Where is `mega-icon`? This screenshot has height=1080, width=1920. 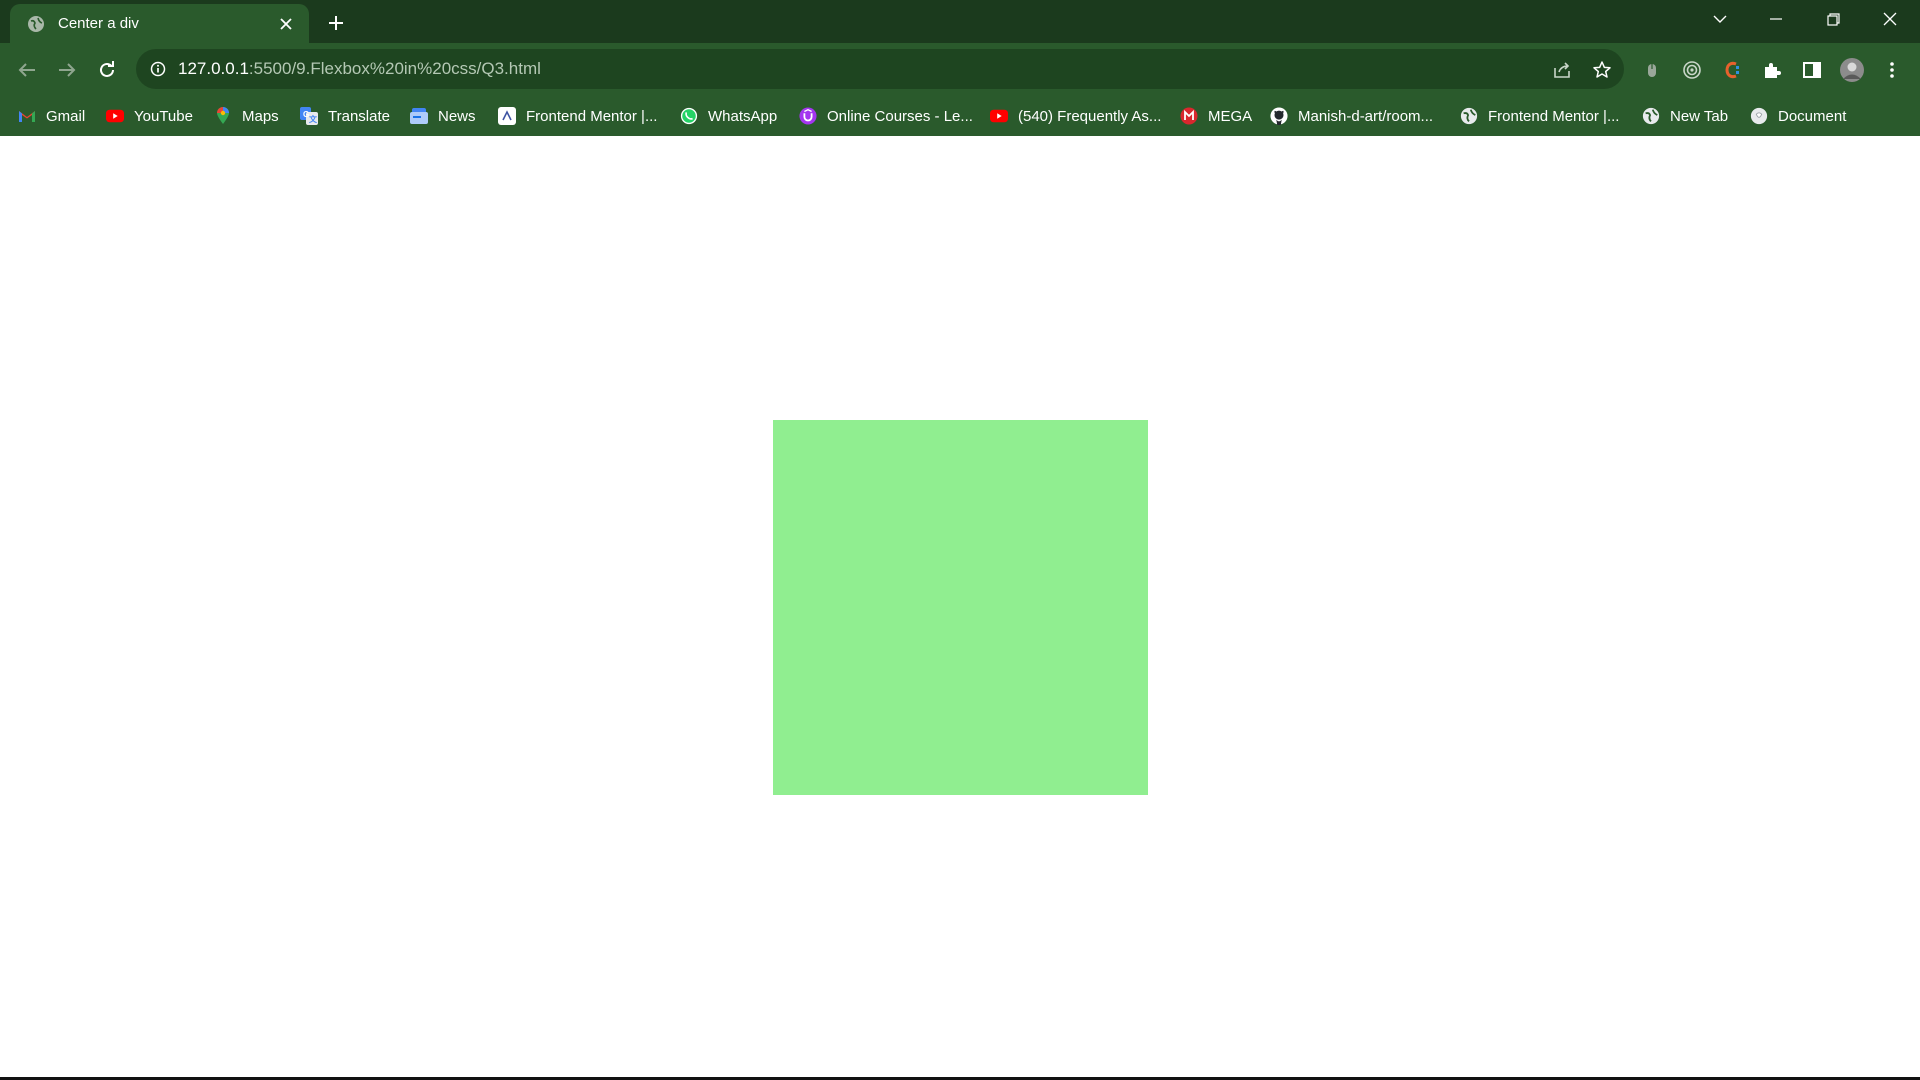 mega-icon is located at coordinates (1189, 116).